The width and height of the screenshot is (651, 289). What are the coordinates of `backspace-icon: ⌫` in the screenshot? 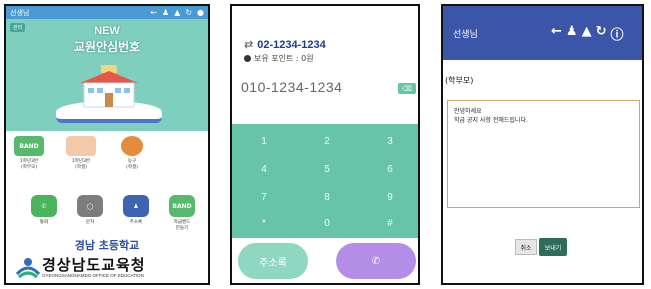 It's located at (407, 88).